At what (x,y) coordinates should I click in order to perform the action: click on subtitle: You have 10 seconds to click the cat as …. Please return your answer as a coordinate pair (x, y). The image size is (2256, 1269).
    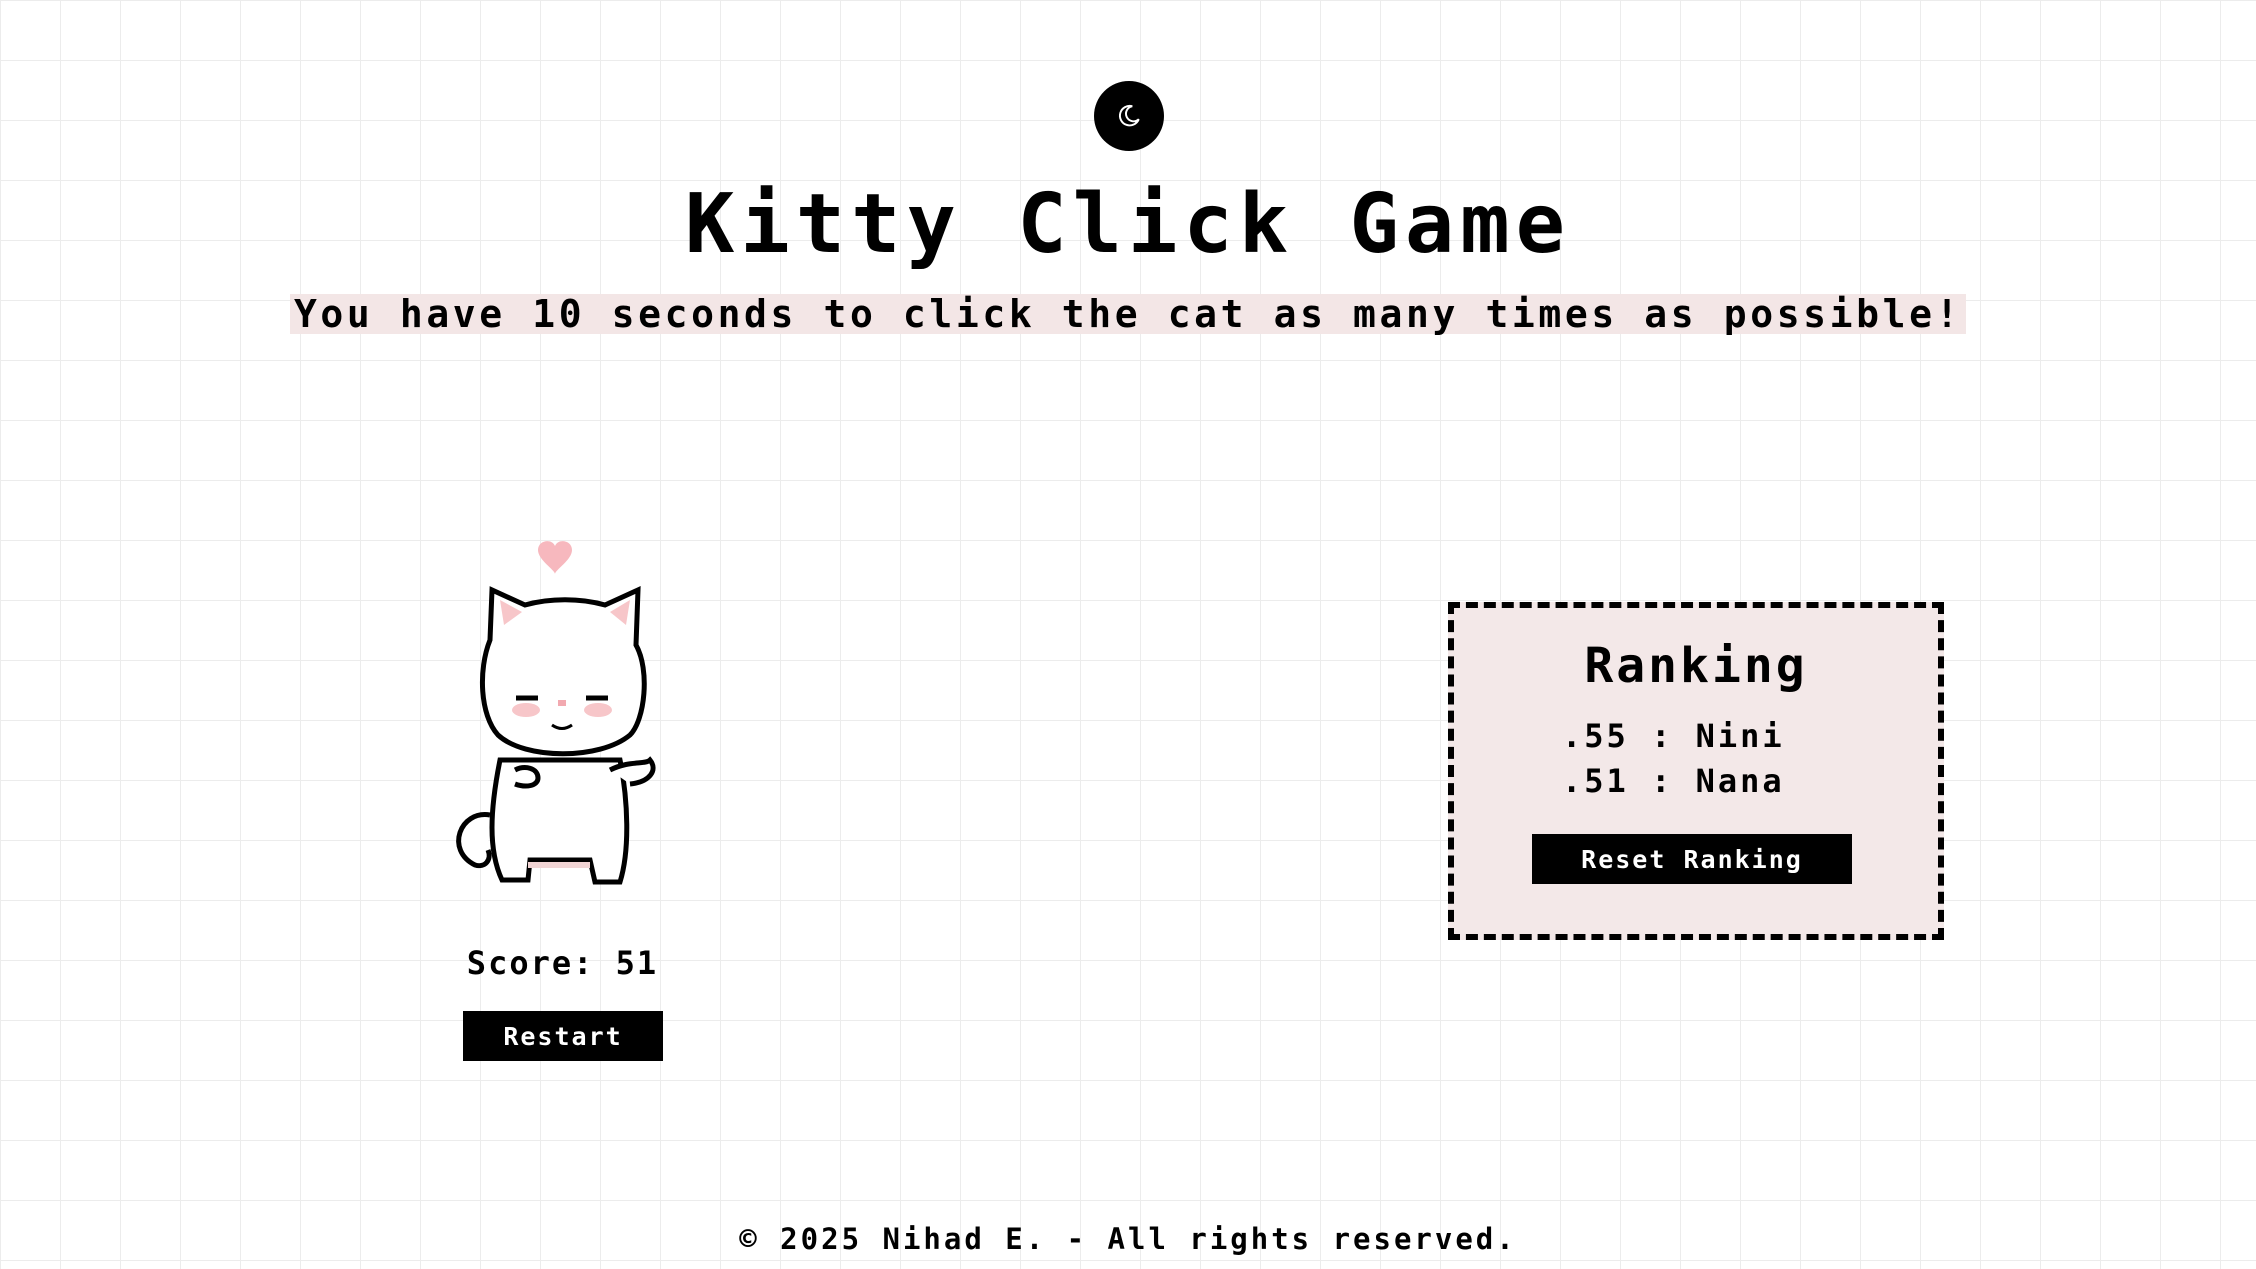
    Looking at the image, I should click on (1128, 314).